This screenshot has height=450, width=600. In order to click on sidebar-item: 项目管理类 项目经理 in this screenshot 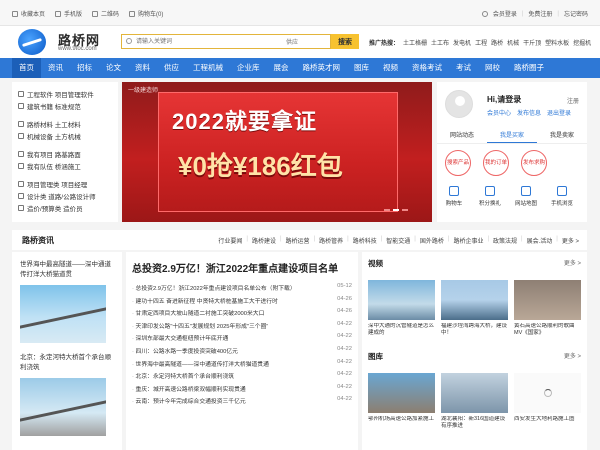, I will do `click(68, 184)`.